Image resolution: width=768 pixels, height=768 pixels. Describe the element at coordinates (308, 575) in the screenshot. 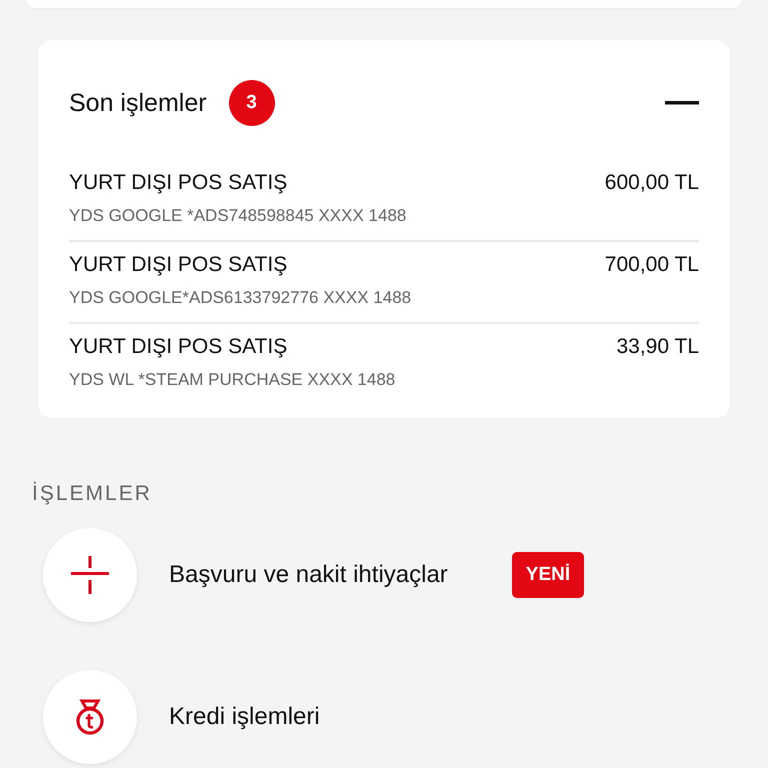

I see `action-label: Başvuru ve nakit ihtiyaçlar` at that location.